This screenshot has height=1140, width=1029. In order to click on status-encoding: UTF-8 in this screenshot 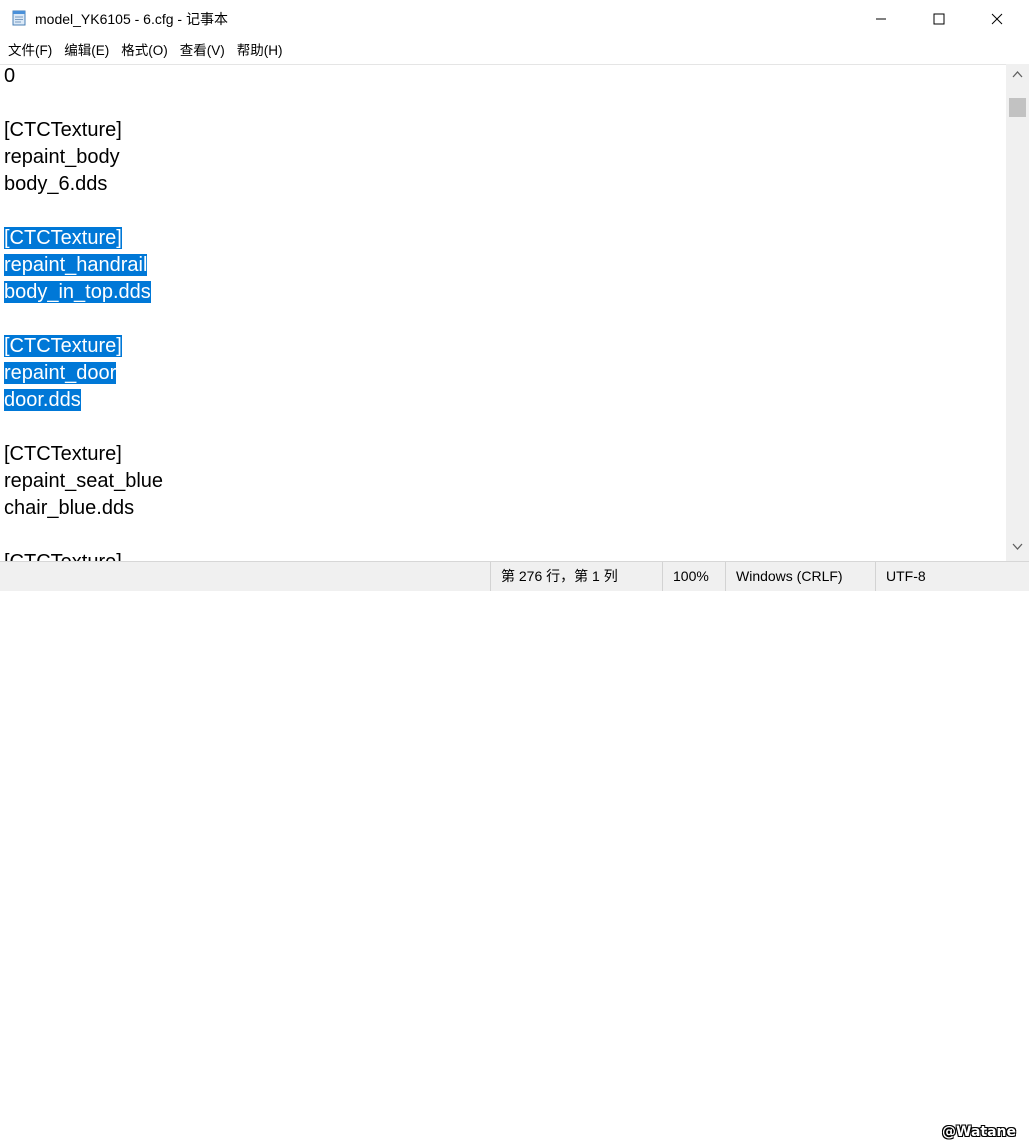, I will do `click(910, 576)`.